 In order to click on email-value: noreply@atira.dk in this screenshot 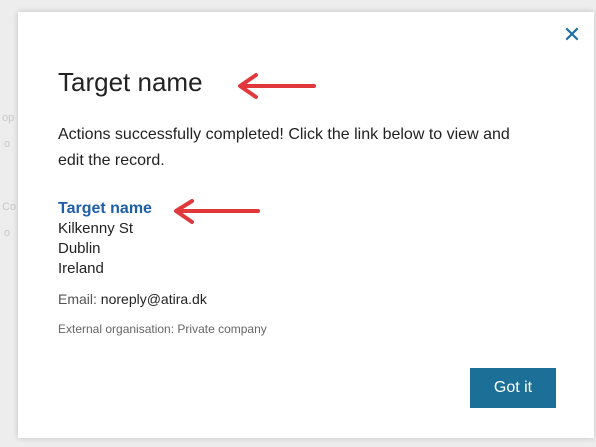, I will do `click(153, 299)`.